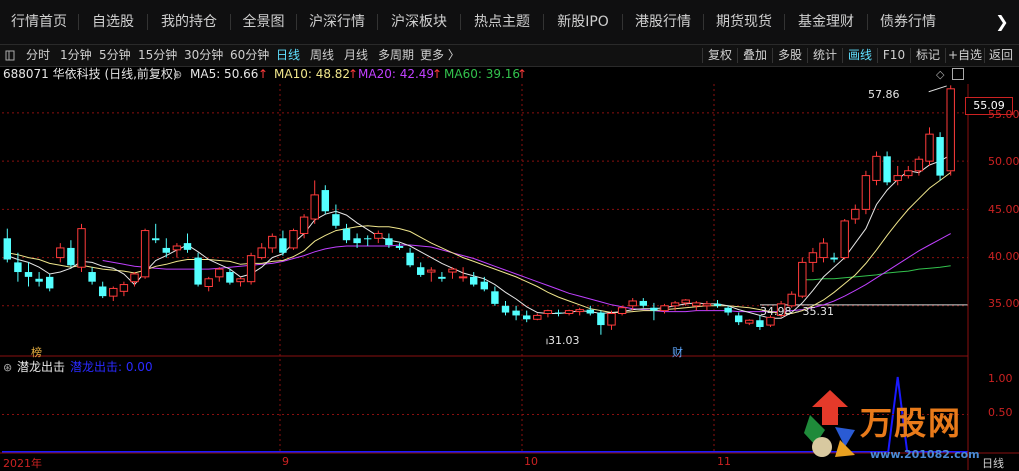 Image resolution: width=1019 pixels, height=471 pixels. Describe the element at coordinates (797, 311) in the screenshot. I see `range-label: 34.98 - 35.31` at that location.